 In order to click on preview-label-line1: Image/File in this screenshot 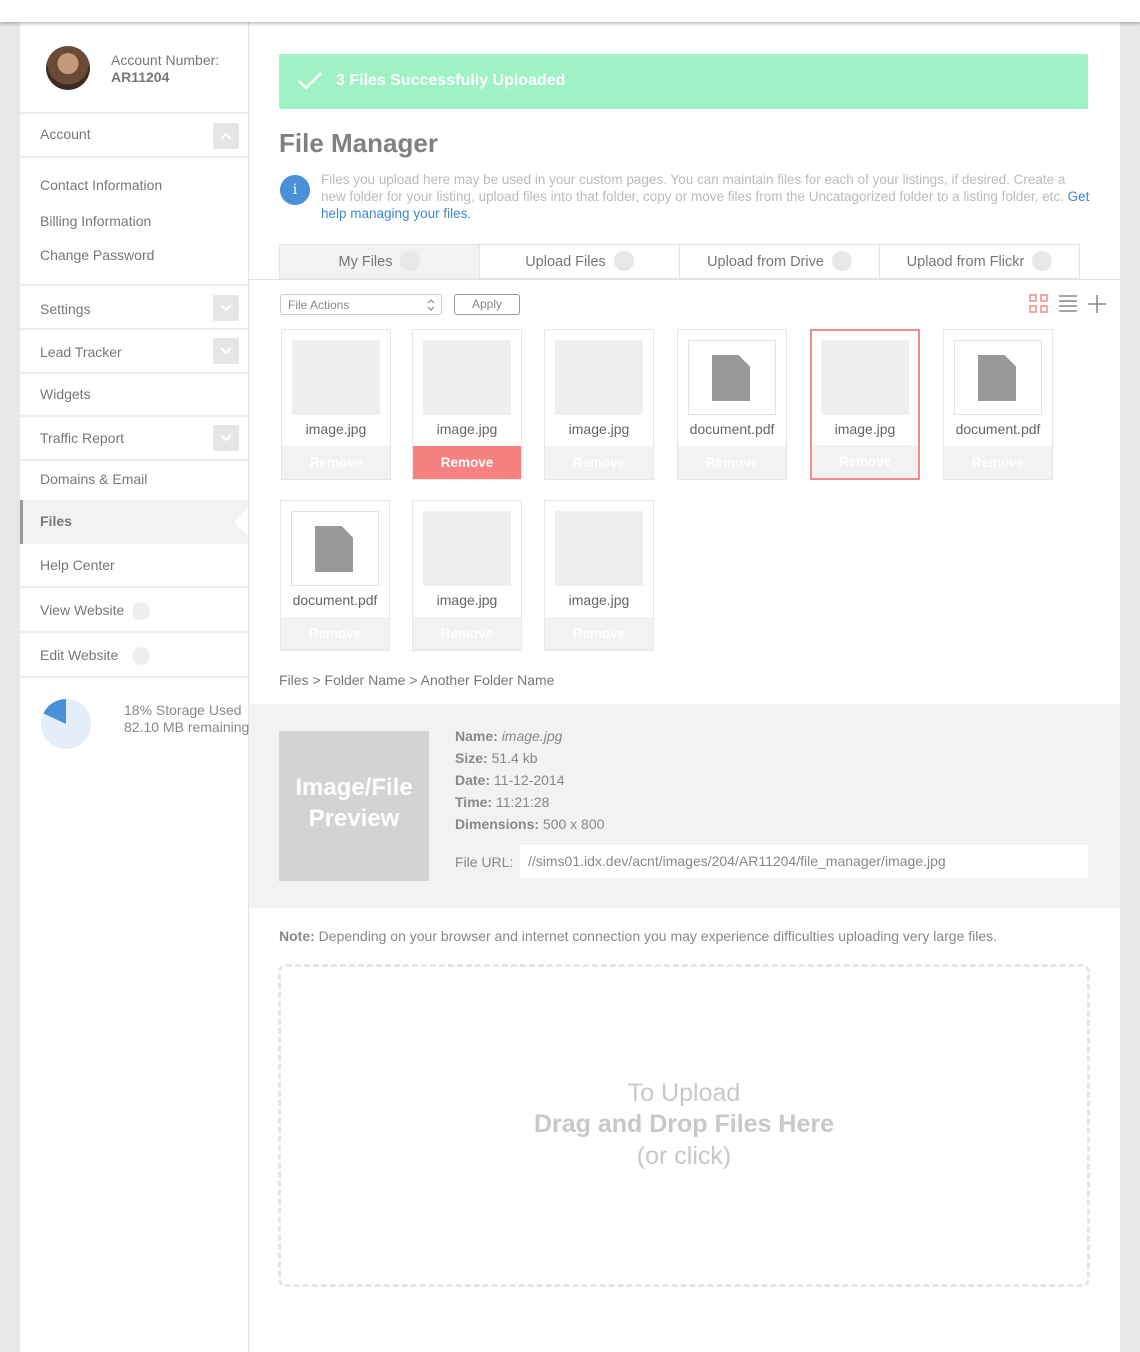, I will do `click(354, 787)`.